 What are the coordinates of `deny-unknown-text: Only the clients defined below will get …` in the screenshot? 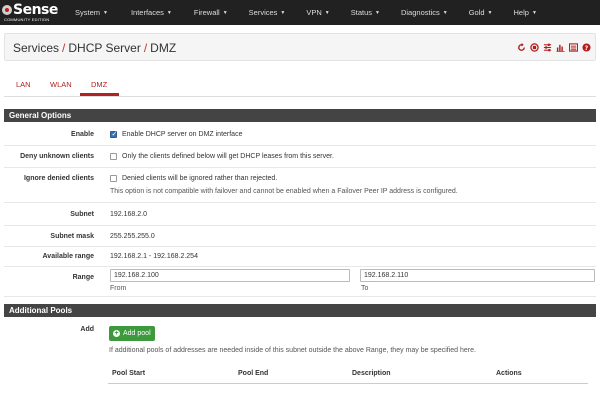 It's located at (228, 156).